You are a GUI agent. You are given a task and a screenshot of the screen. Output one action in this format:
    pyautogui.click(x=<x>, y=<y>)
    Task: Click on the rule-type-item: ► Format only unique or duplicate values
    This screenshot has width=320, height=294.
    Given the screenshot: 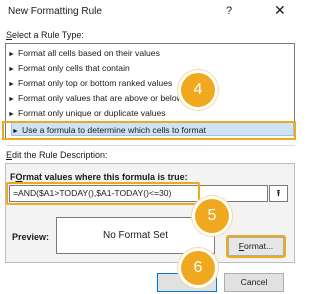 What is the action you would take?
    pyautogui.click(x=150, y=113)
    